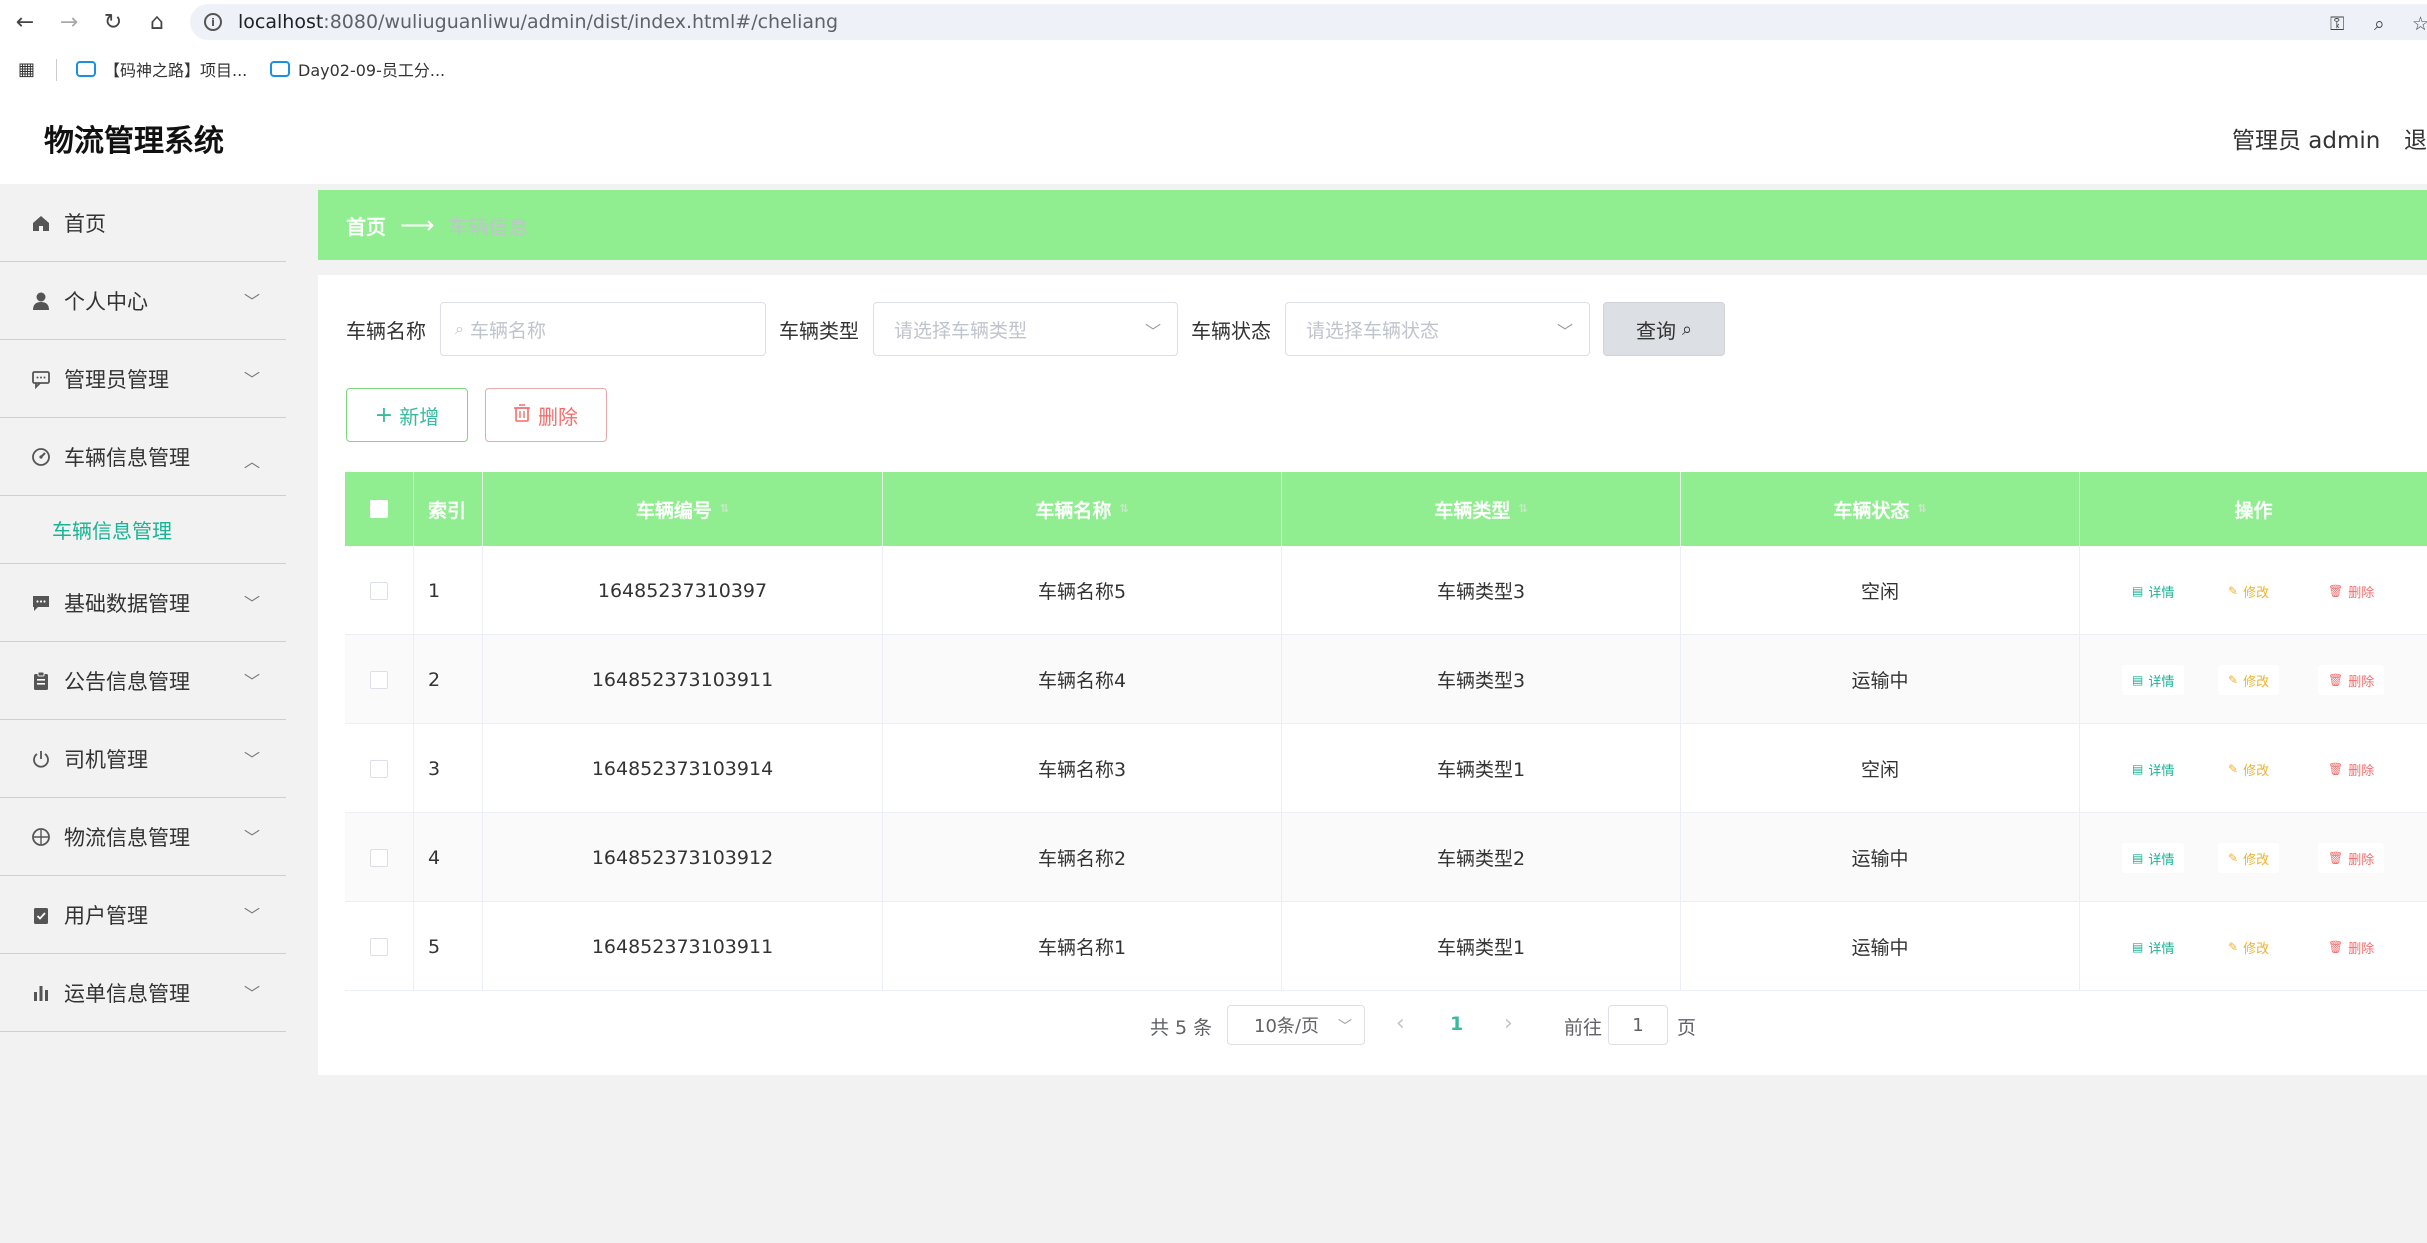  Describe the element at coordinates (407, 415) in the screenshot. I see `add-button: + 新增` at that location.